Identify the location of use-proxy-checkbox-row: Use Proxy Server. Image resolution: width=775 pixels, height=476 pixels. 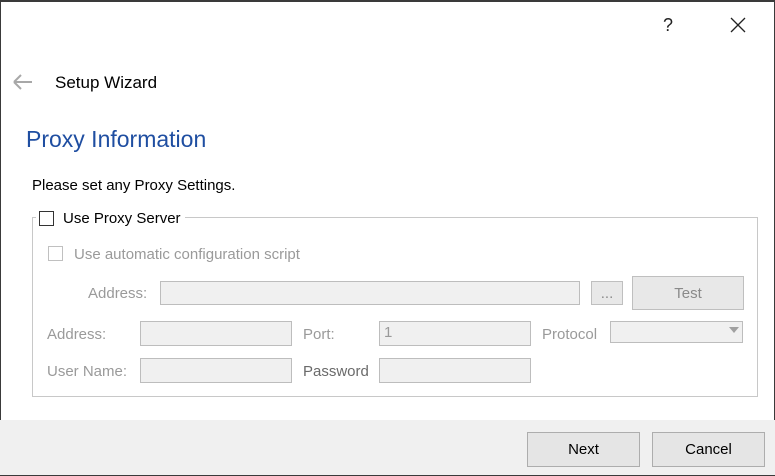
(110, 218).